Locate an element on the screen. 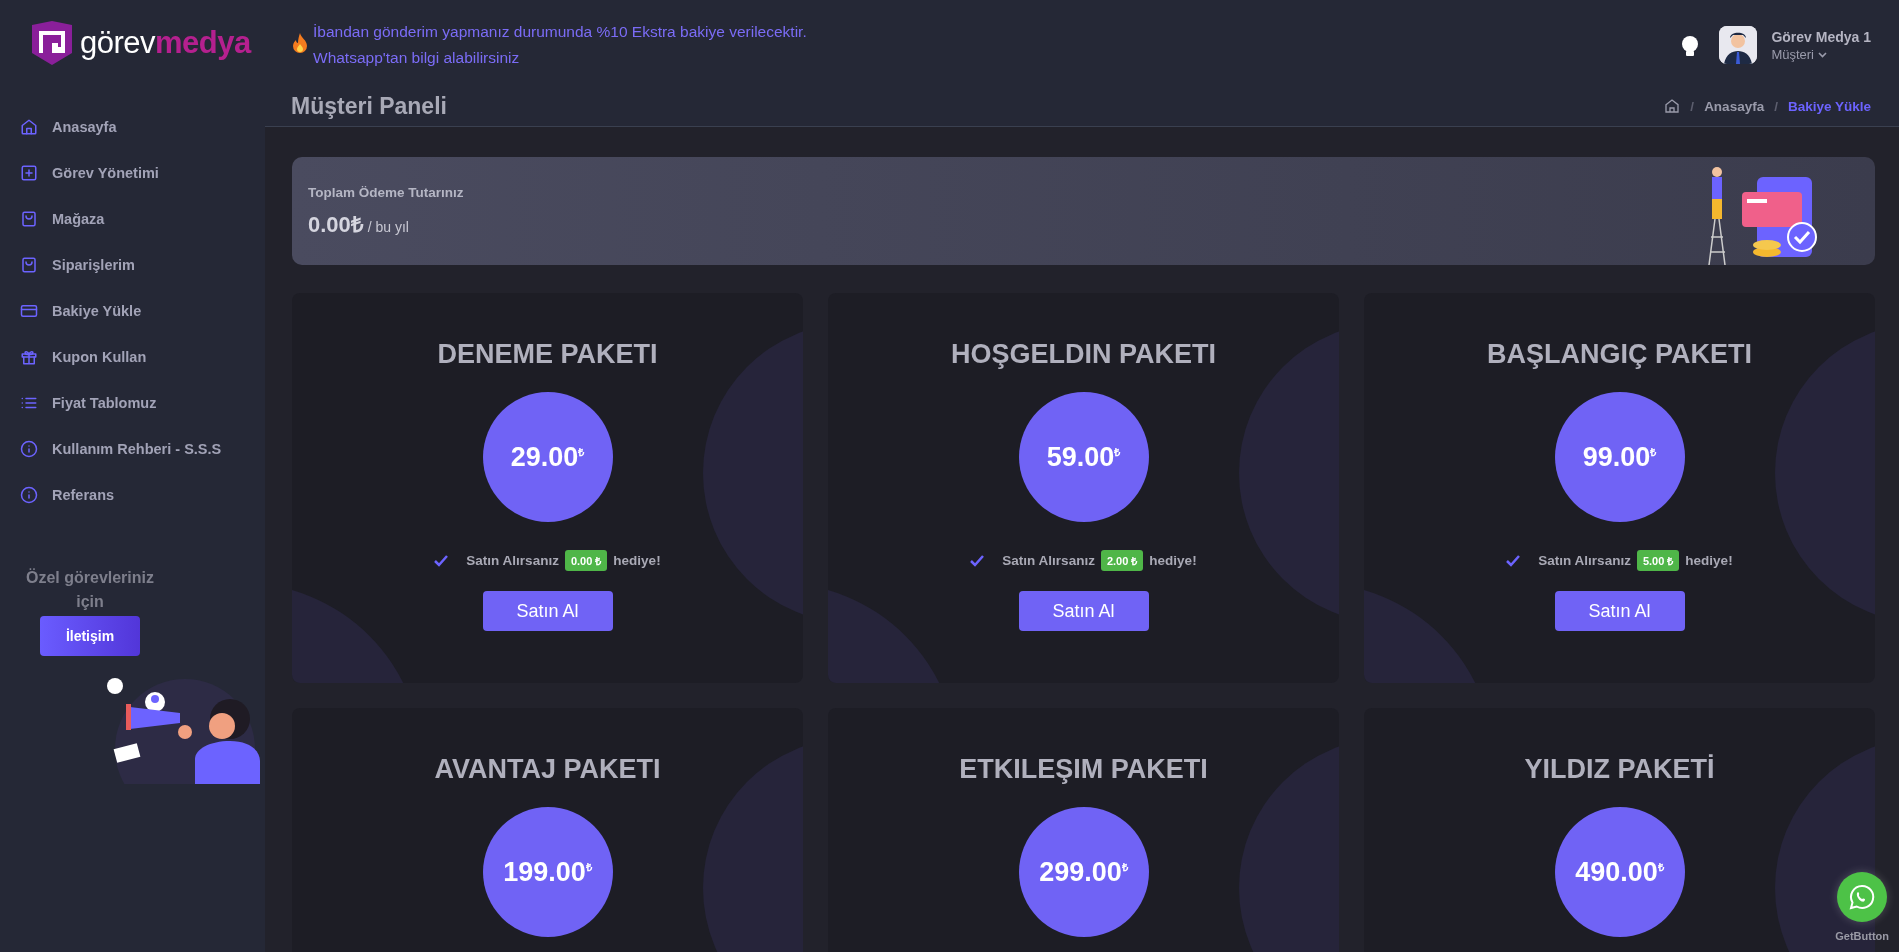 The width and height of the screenshot is (1899, 952). summary-label: Toplam Ödeme Tutarınız is located at coordinates (386, 192).